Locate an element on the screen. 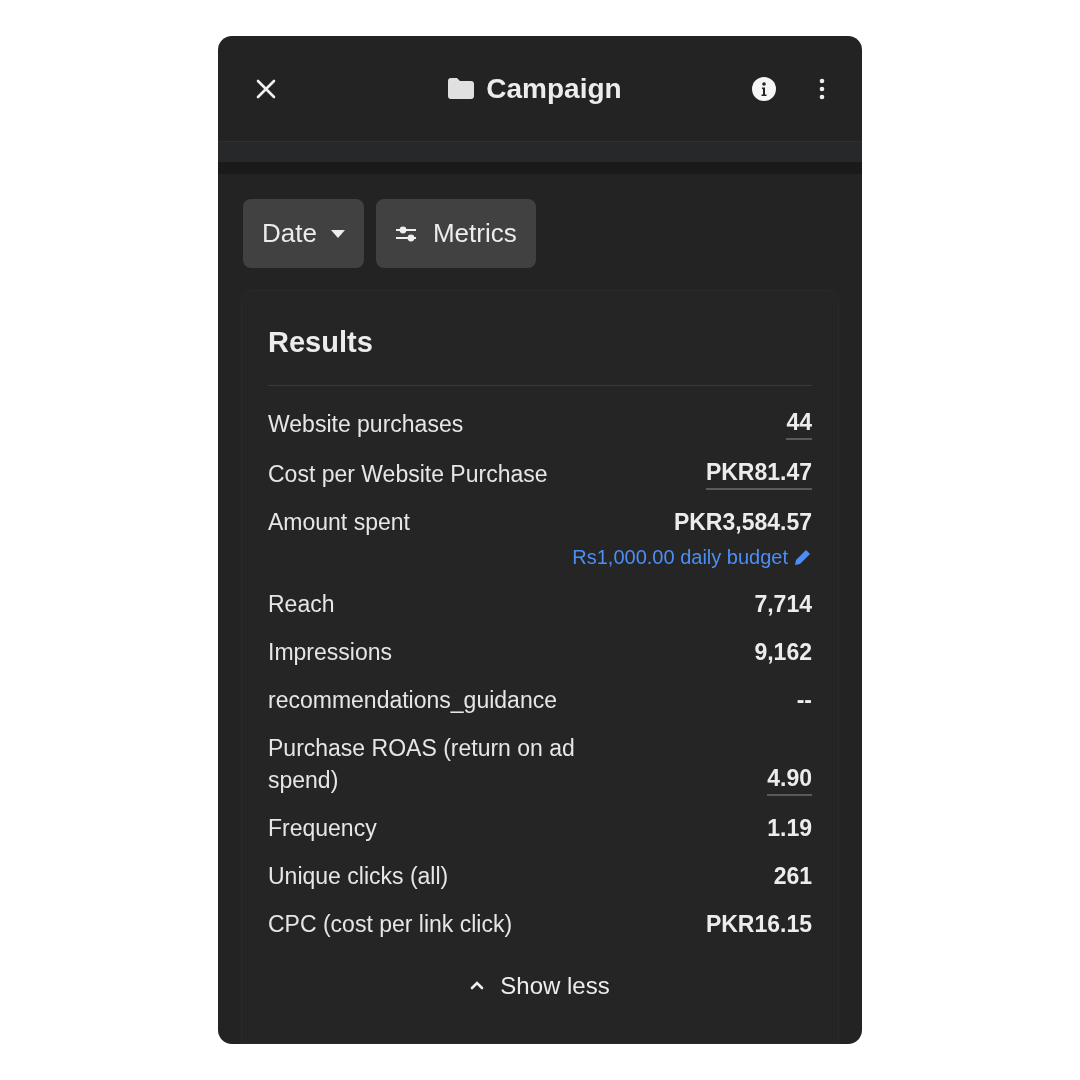  metric-label: Frequency is located at coordinates (322, 828).